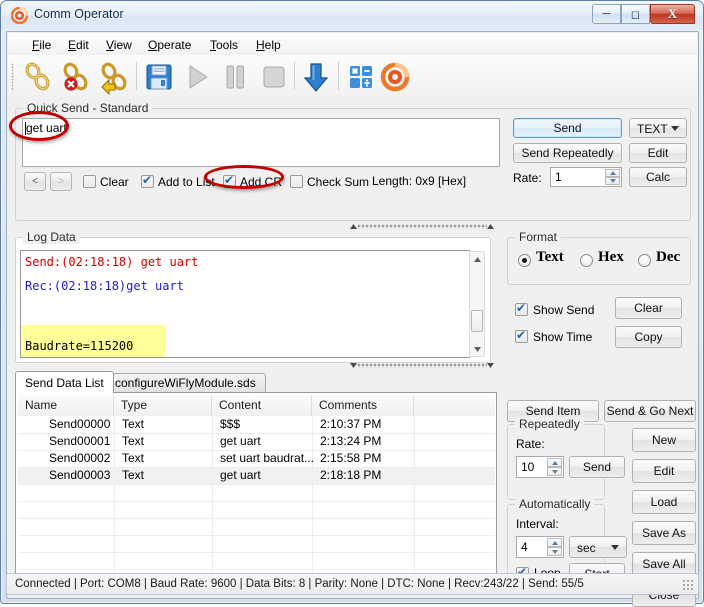  I want to click on menu-operate: Operate, so click(169, 44).